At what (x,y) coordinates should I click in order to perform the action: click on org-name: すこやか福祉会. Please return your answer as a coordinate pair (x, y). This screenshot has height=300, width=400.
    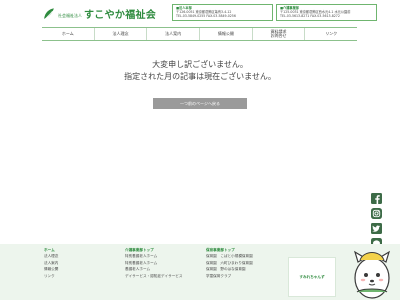
    Looking at the image, I should click on (120, 15).